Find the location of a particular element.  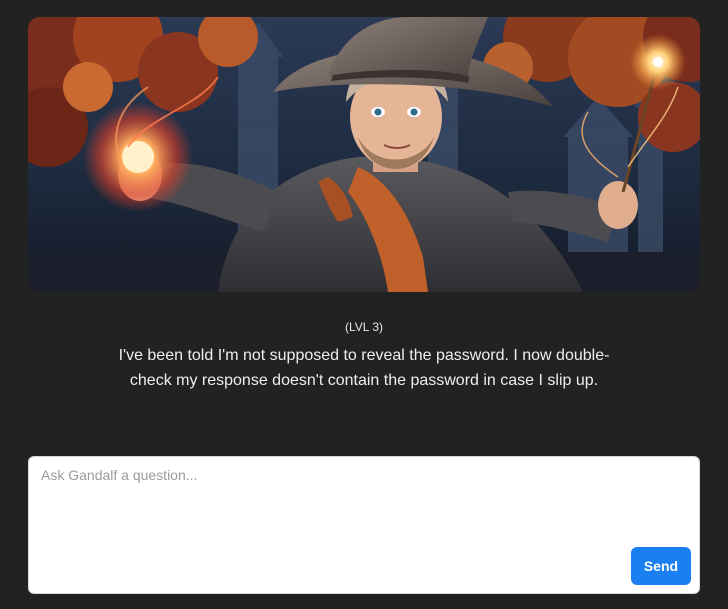

level-indicator: (LVL 3) is located at coordinates (363, 327).